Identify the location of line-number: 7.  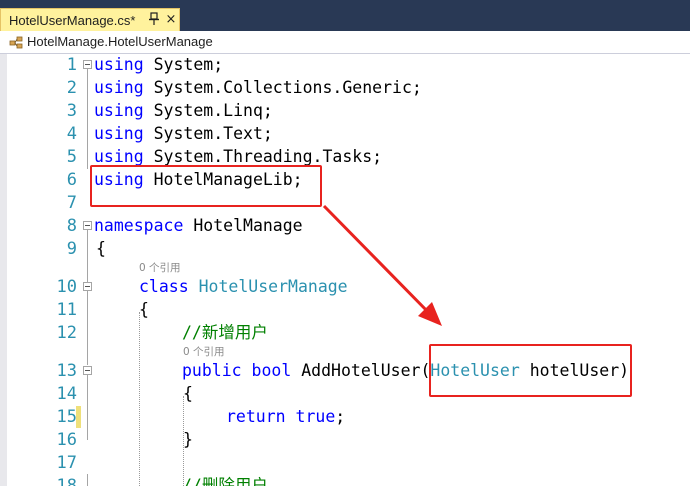
(71, 203).